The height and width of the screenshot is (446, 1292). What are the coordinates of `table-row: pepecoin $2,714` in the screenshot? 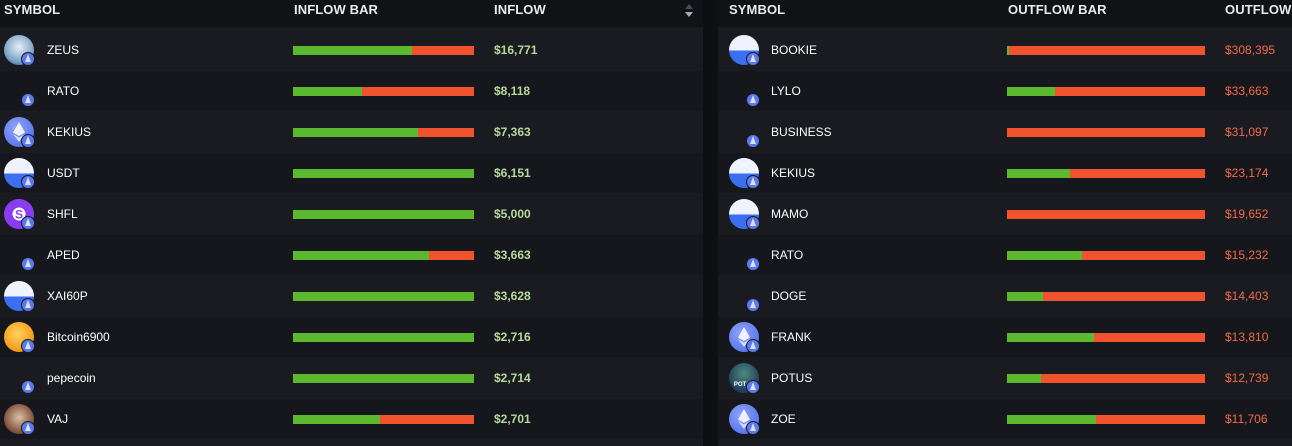 It's located at (351, 378).